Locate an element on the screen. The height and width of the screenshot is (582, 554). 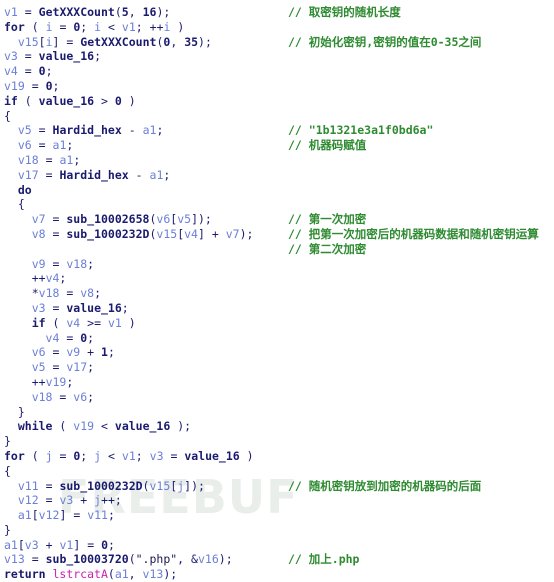
code-comment: // 第一次加密 is located at coordinates (327, 219).